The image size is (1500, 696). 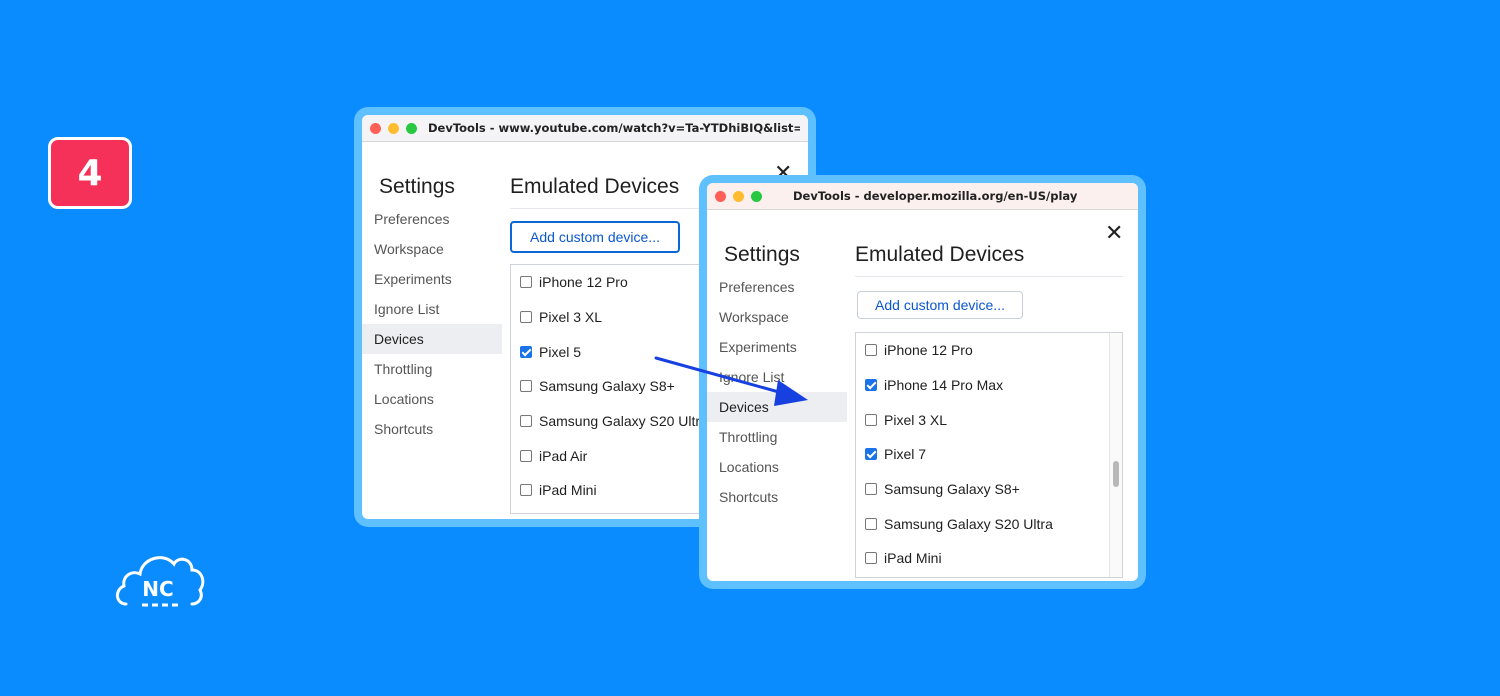 What do you see at coordinates (432, 279) in the screenshot?
I see `sidebar-item-experiments: Experiments` at bounding box center [432, 279].